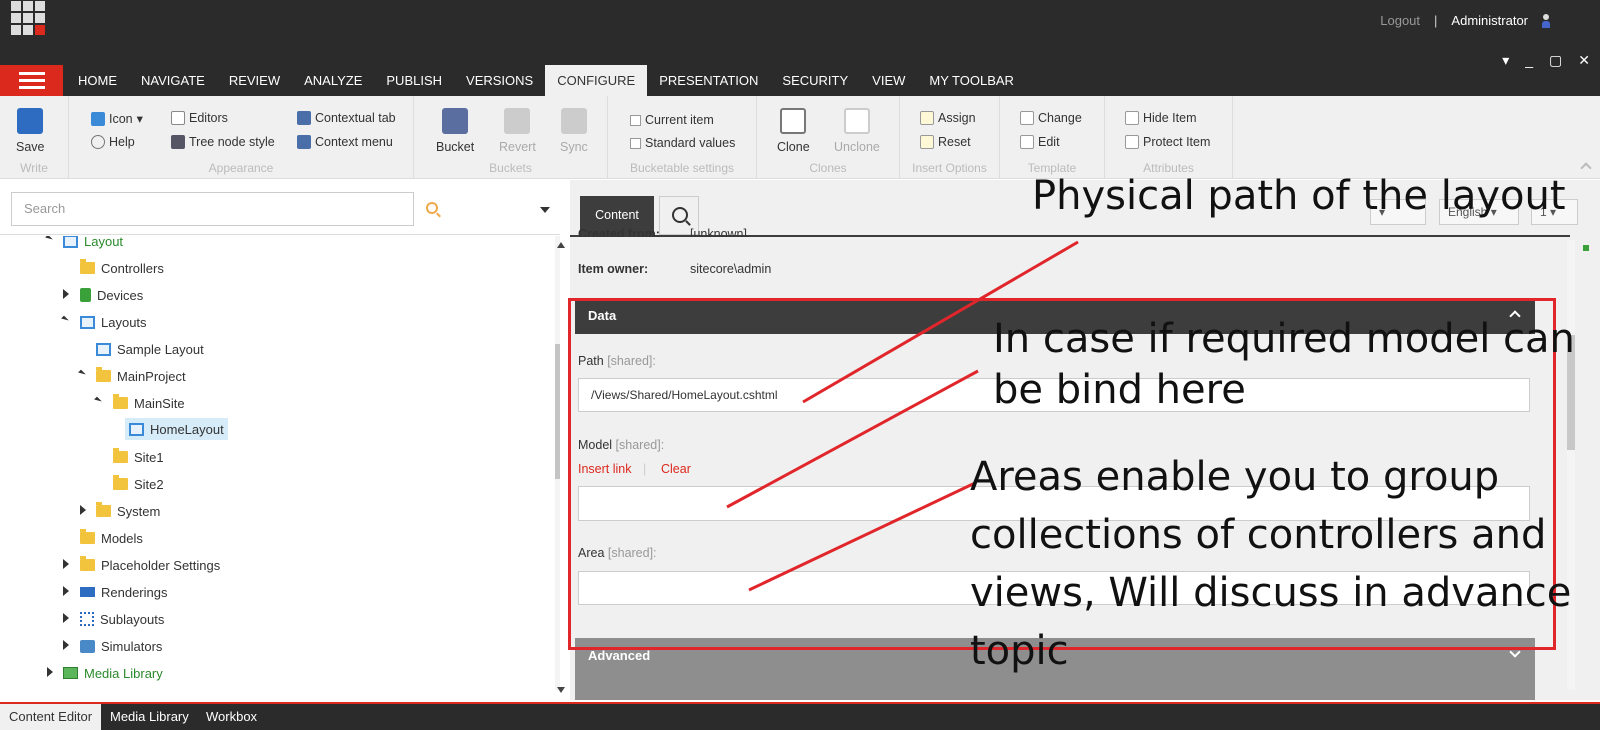  I want to click on tree-item-site1: Site1, so click(138, 457).